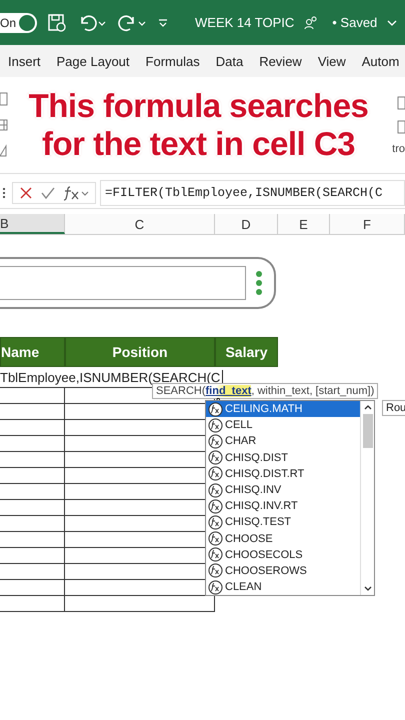 The image size is (405, 720). Describe the element at coordinates (252, 193) in the screenshot. I see `formula-input: =FILTER(TblEmployee,ISNUMBER(SEARCH(C` at that location.